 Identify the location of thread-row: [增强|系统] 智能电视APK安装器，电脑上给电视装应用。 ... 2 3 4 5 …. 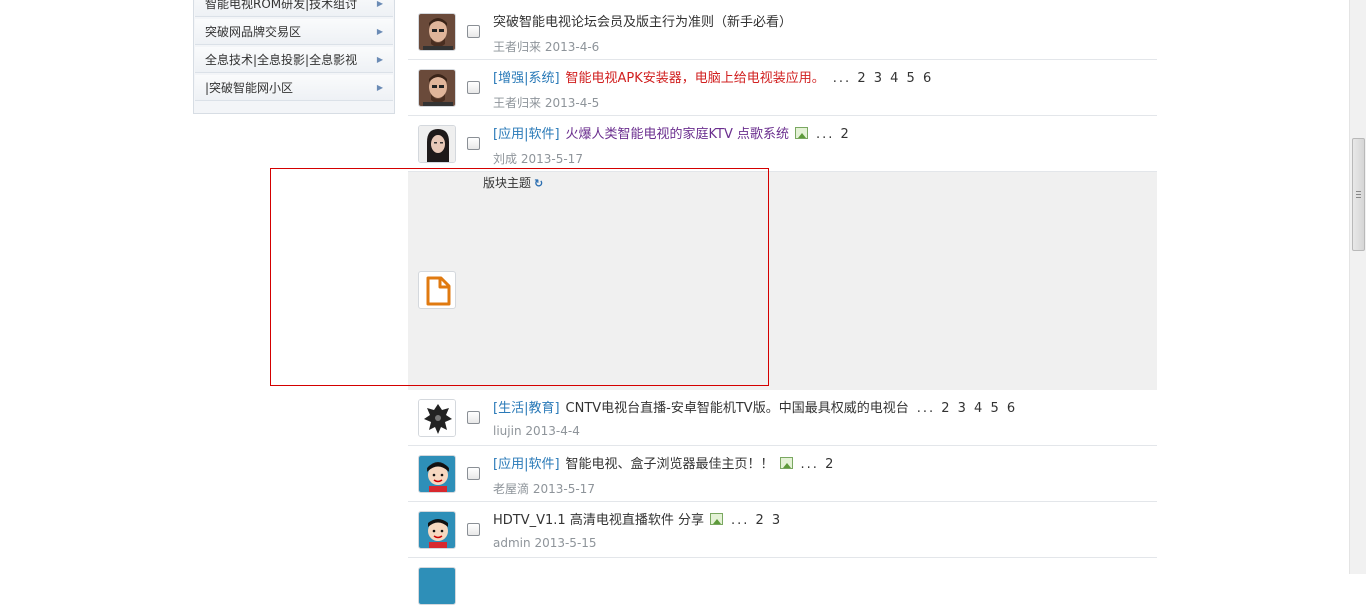
(782, 88).